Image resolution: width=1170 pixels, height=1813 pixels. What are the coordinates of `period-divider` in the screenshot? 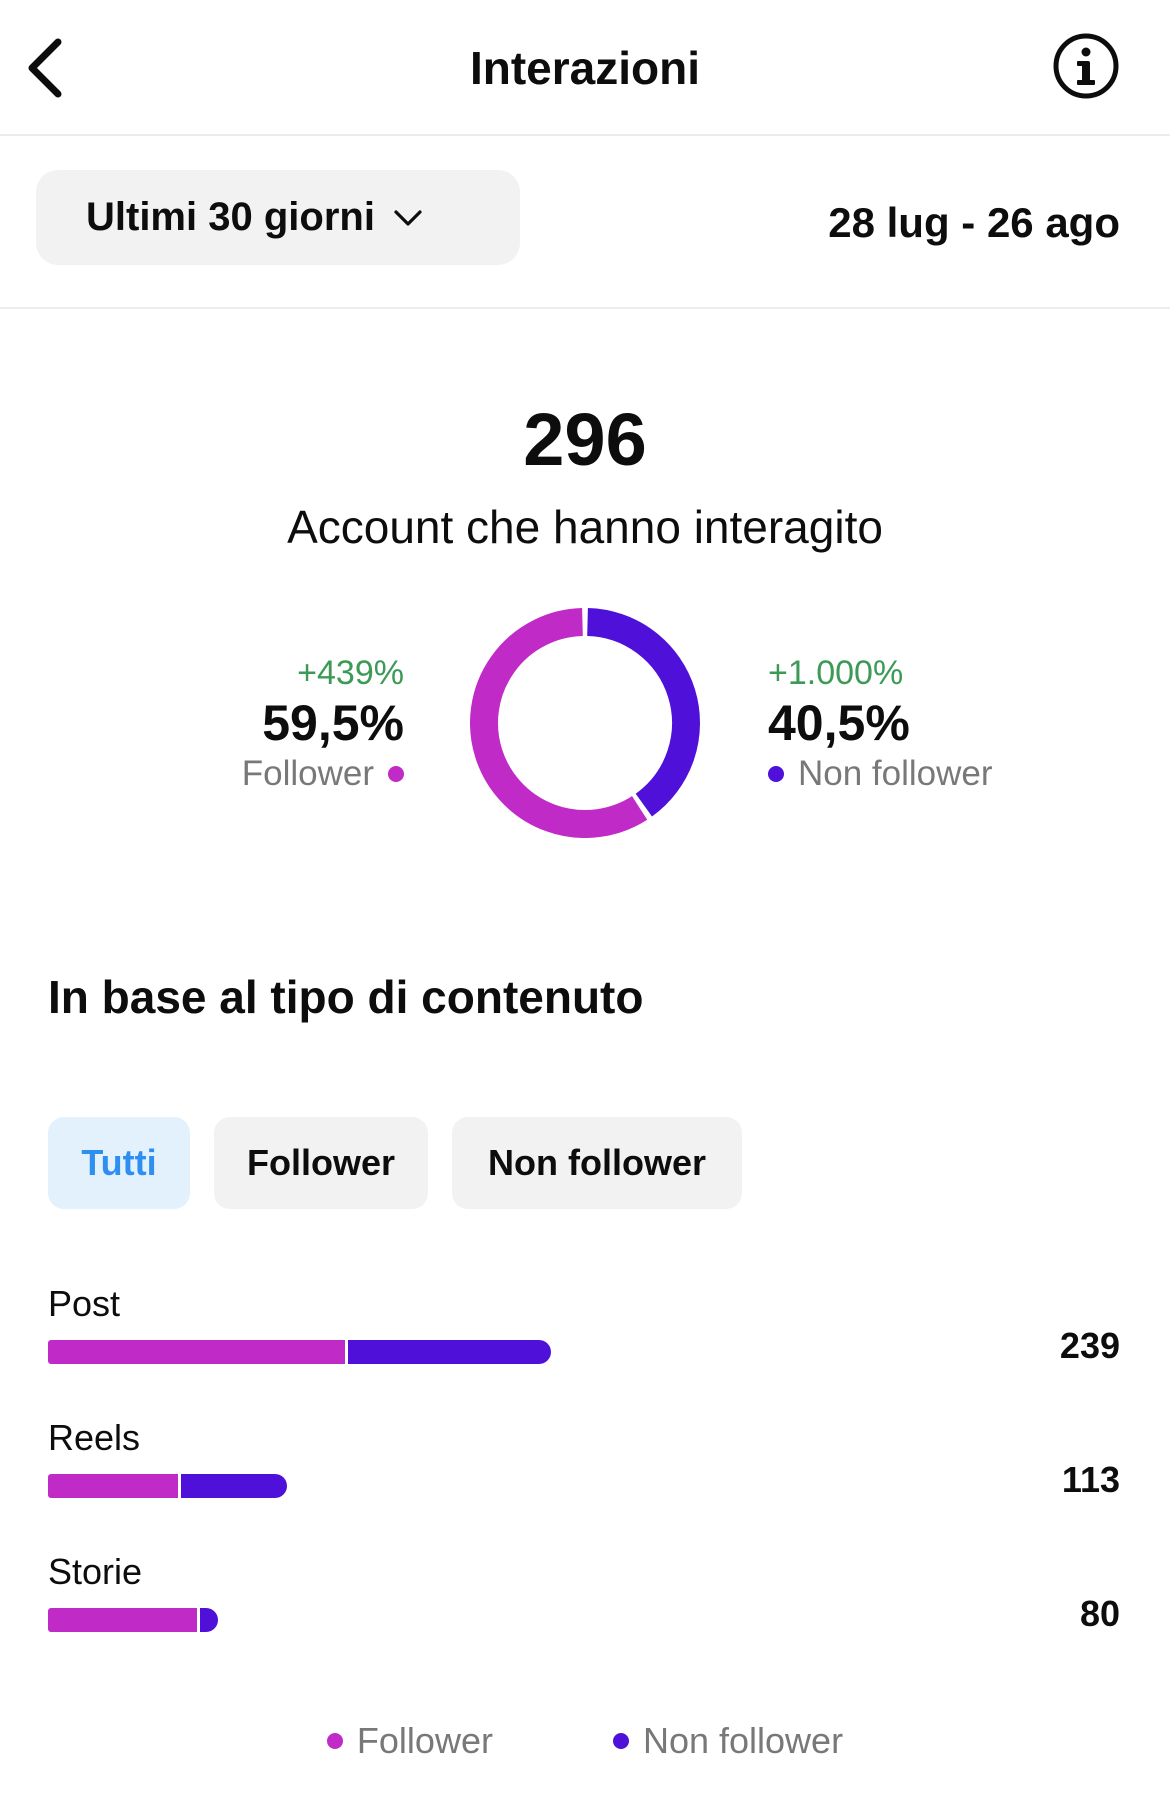 It's located at (585, 308).